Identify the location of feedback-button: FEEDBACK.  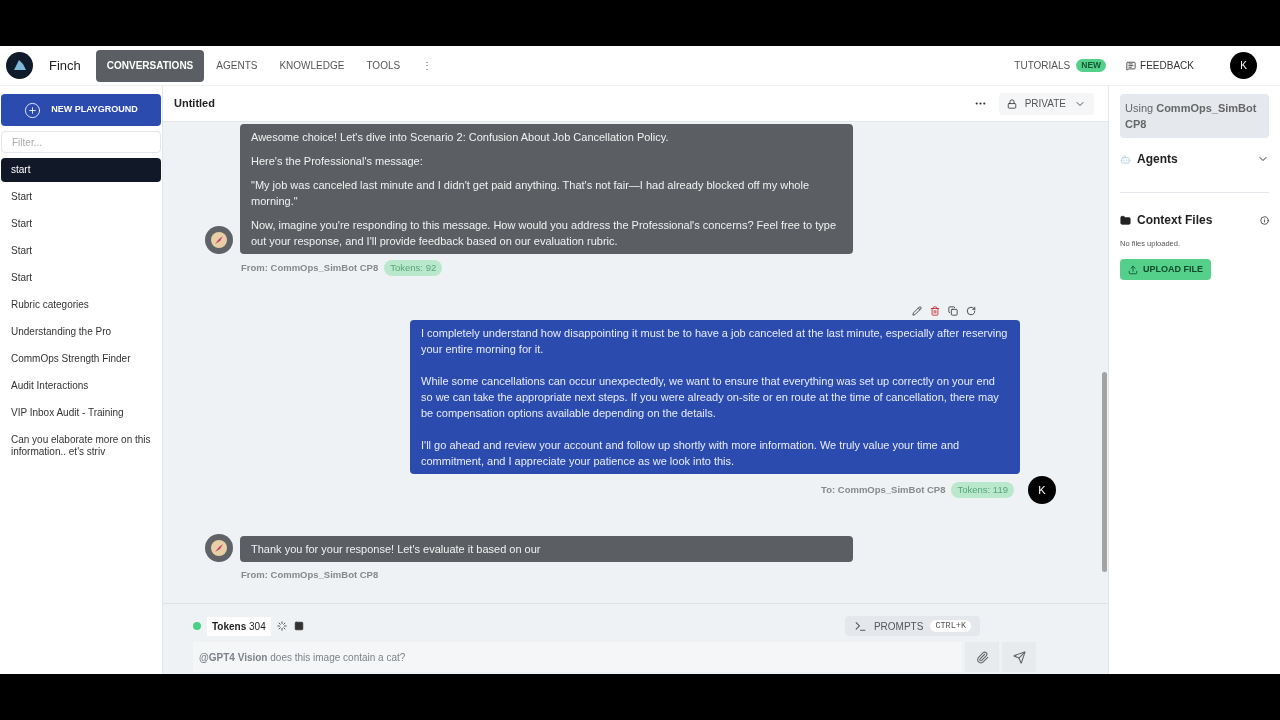
(1160, 65).